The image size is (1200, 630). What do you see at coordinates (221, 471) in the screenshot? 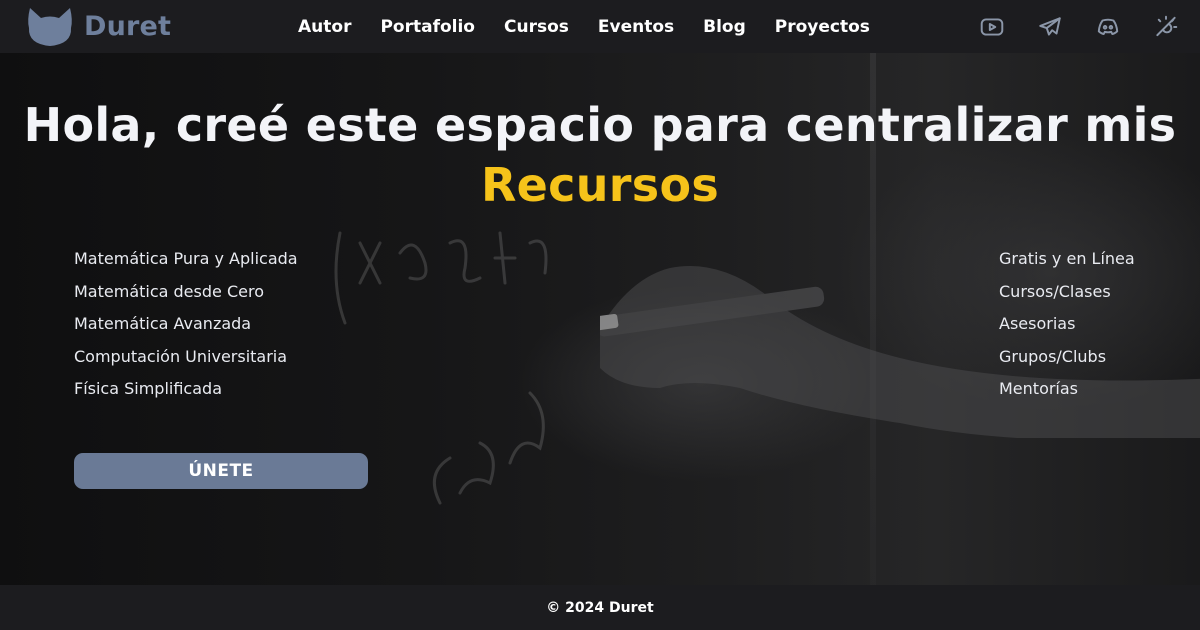
I see `join-button: ÚNETE` at bounding box center [221, 471].